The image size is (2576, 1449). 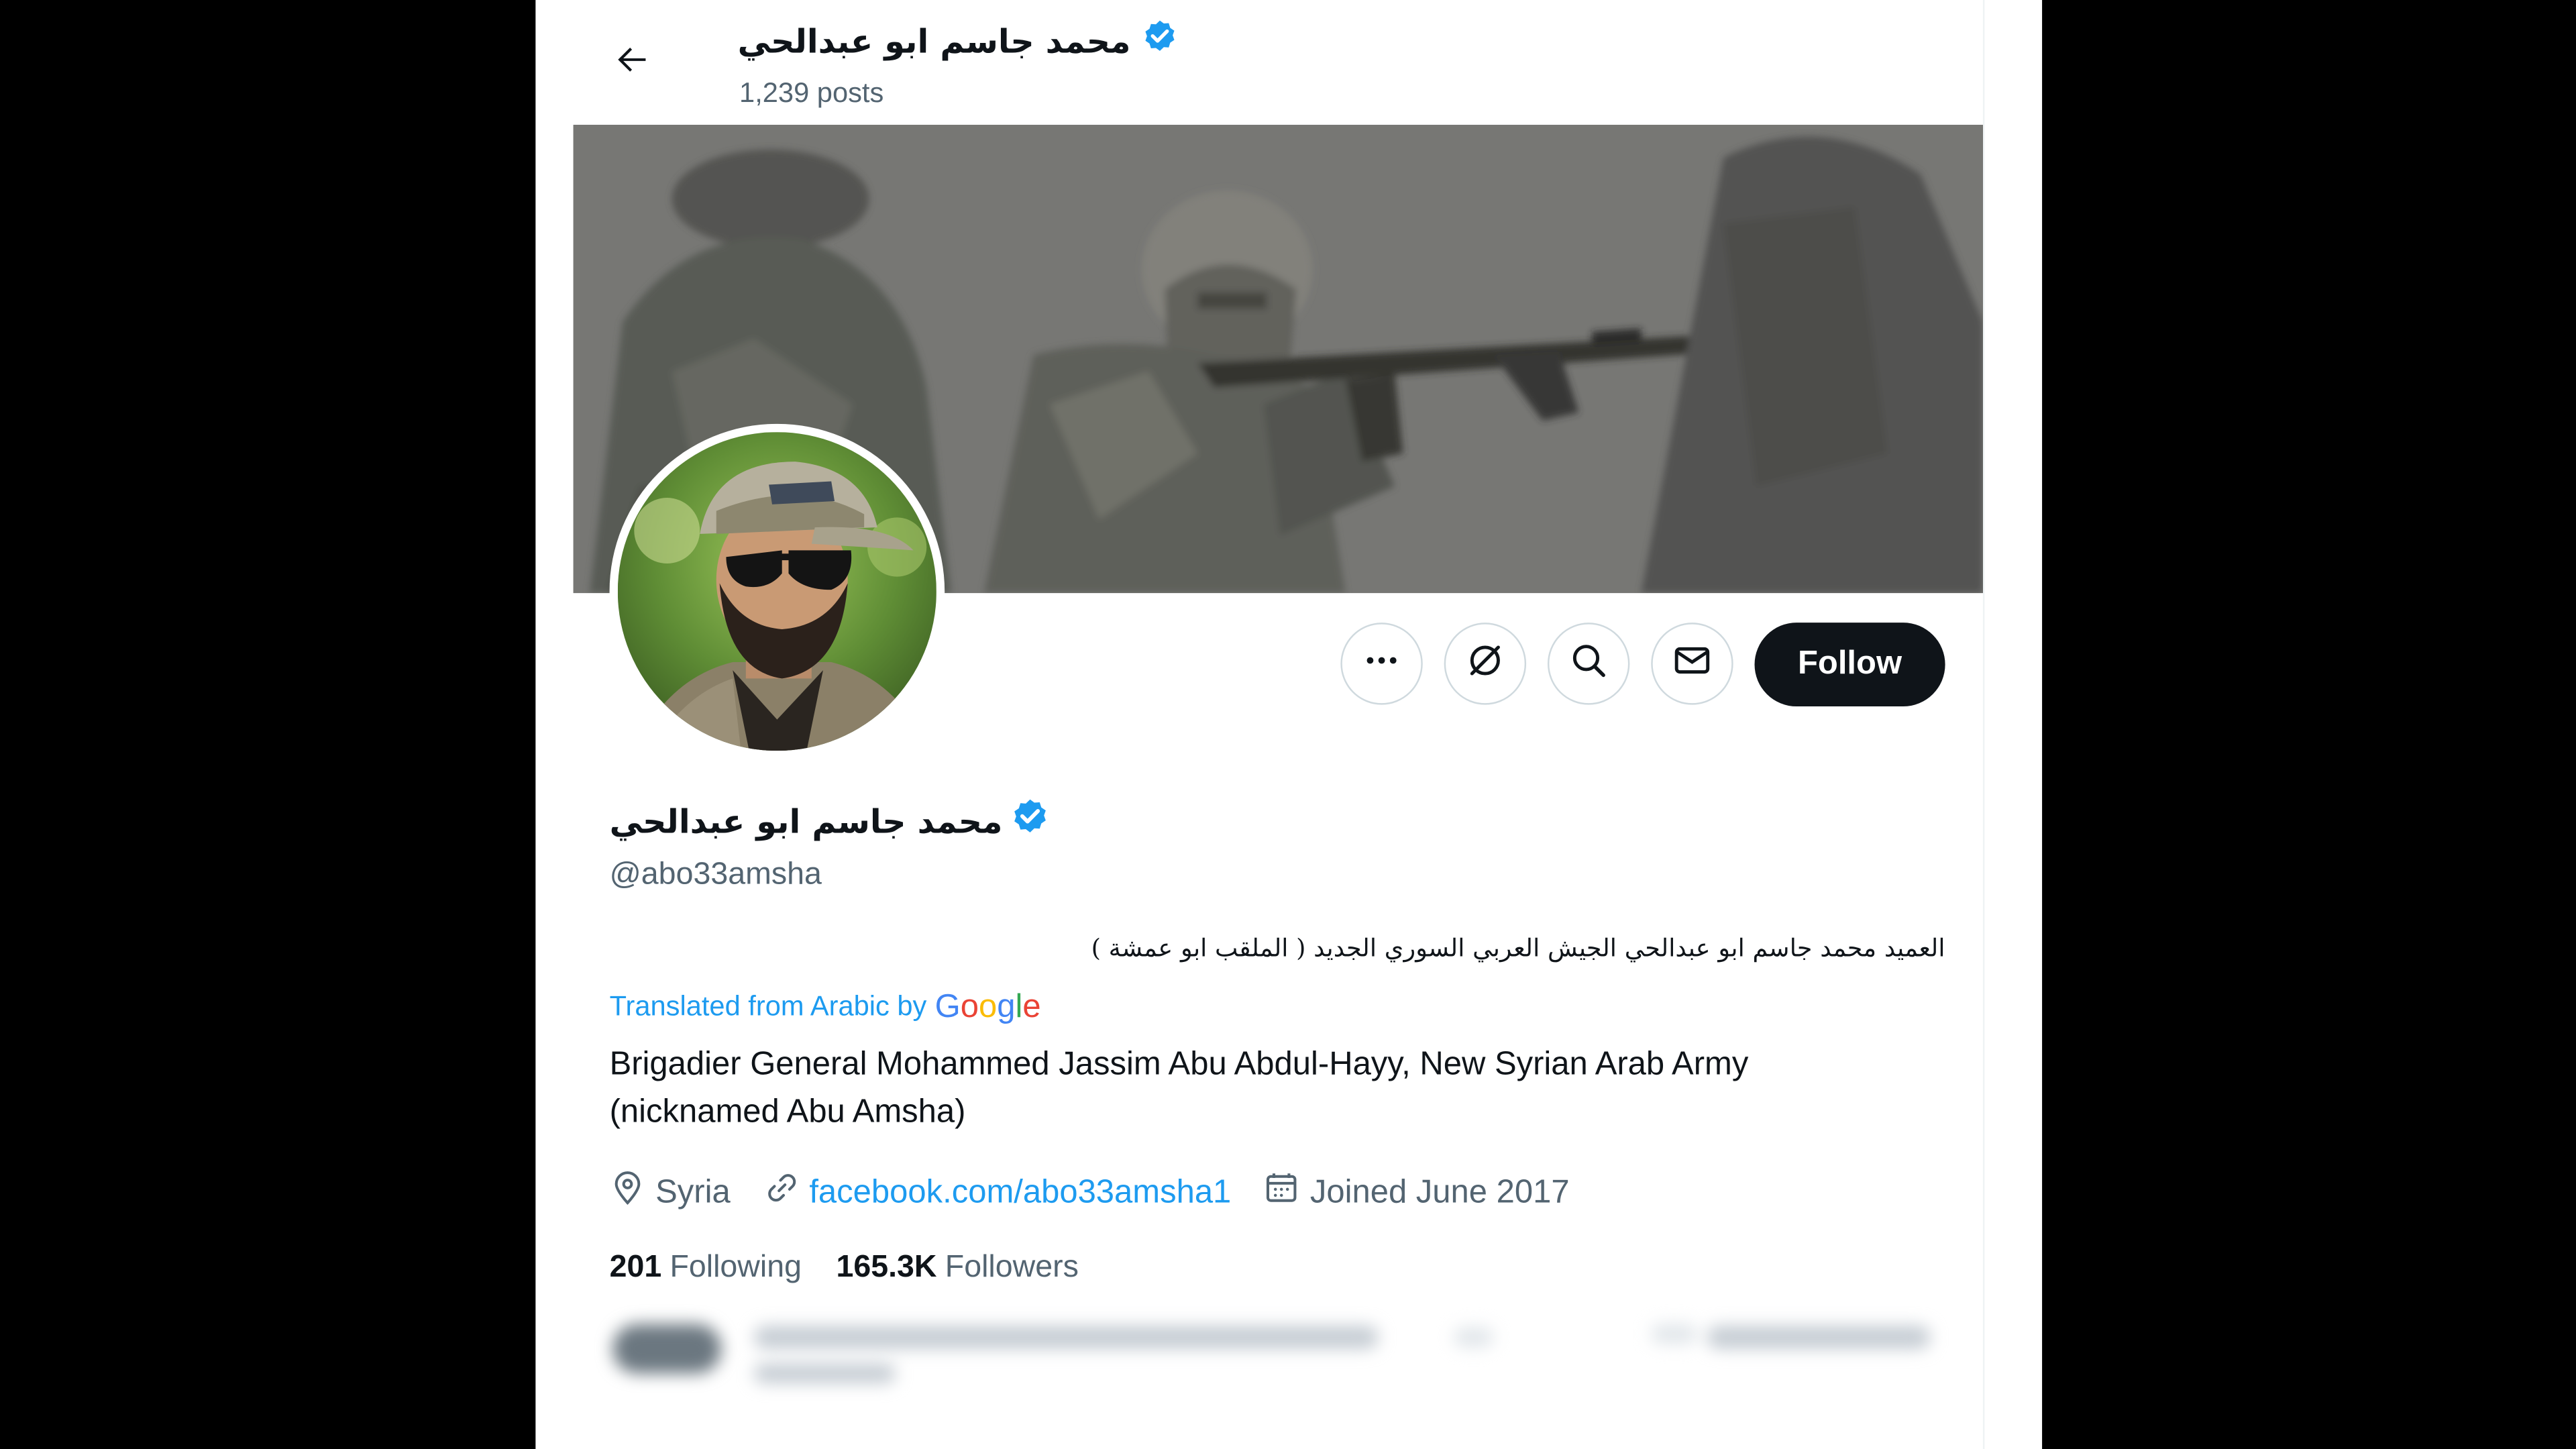 I want to click on website-link: facebook.com/abo33amsha1, so click(x=1020, y=1193).